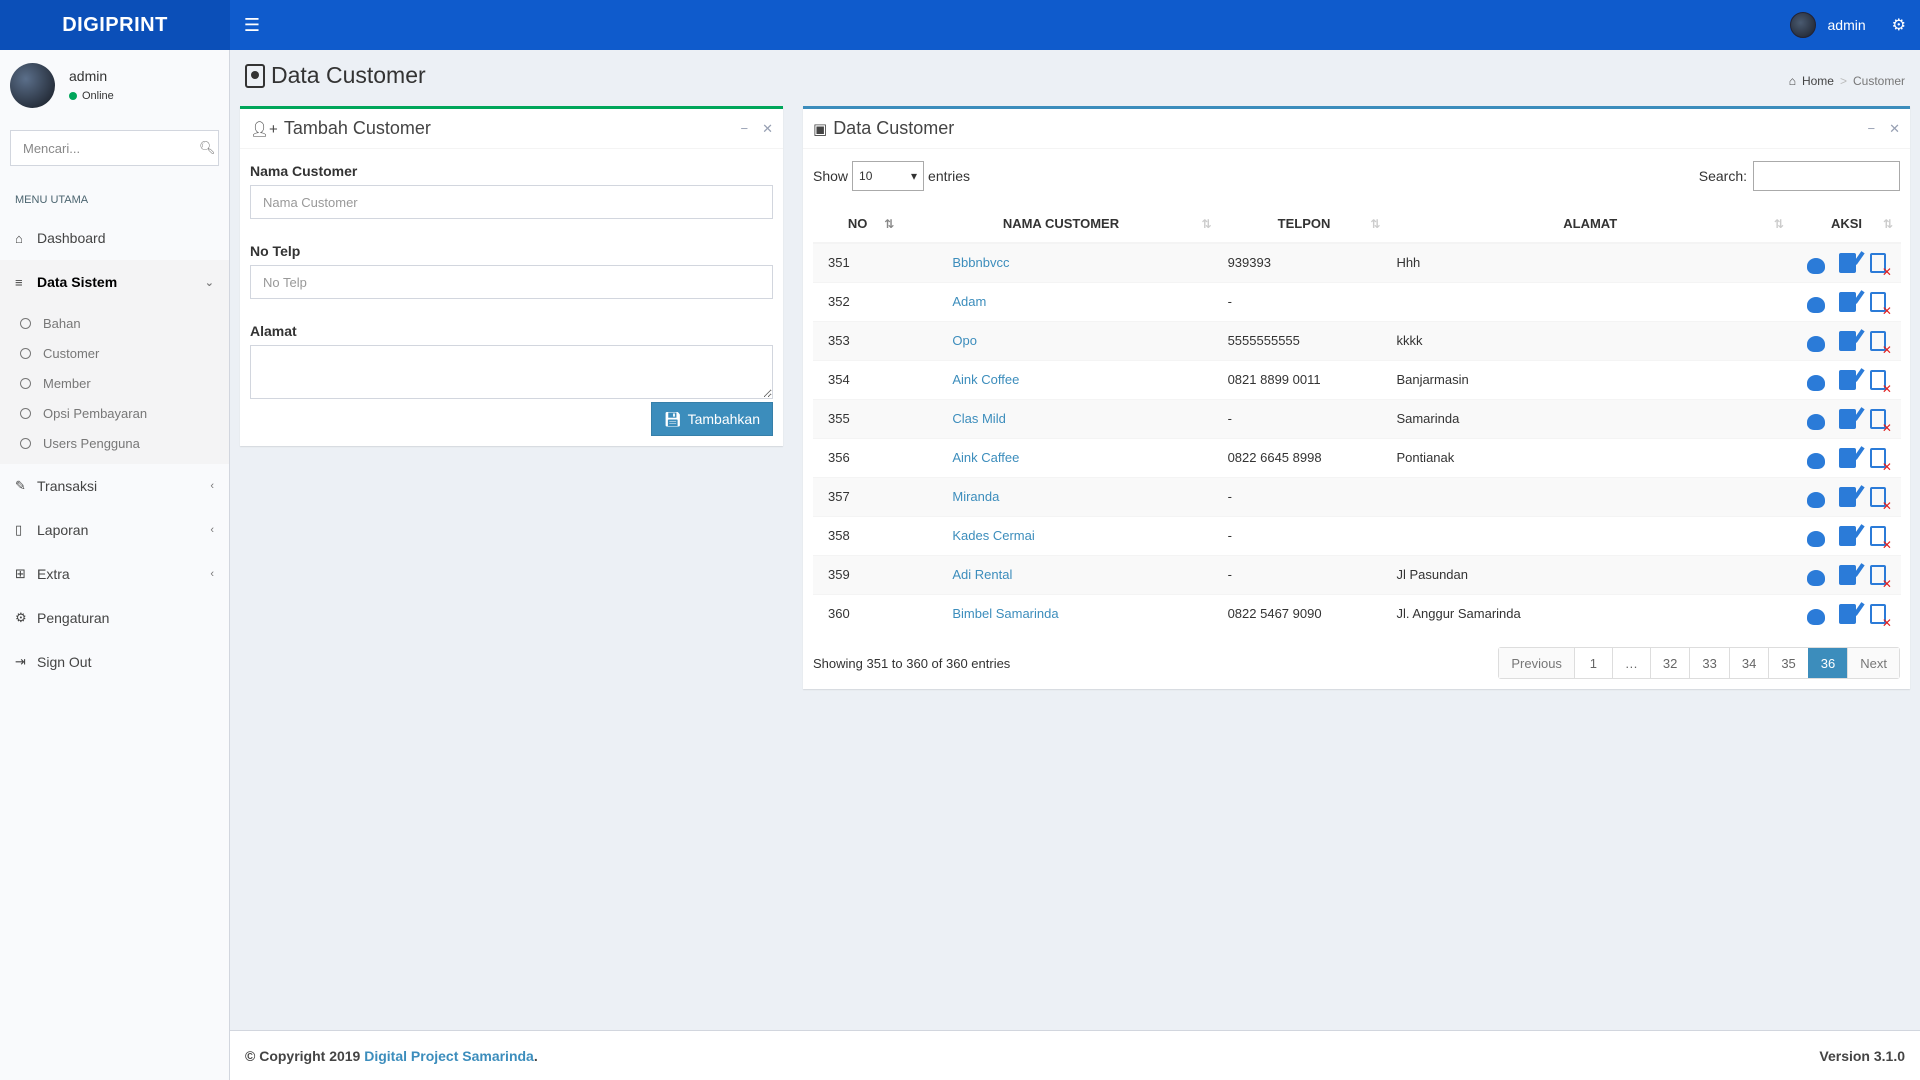 This screenshot has height=1080, width=1920. What do you see at coordinates (1827, 663) in the screenshot?
I see `pagination-page: 36` at bounding box center [1827, 663].